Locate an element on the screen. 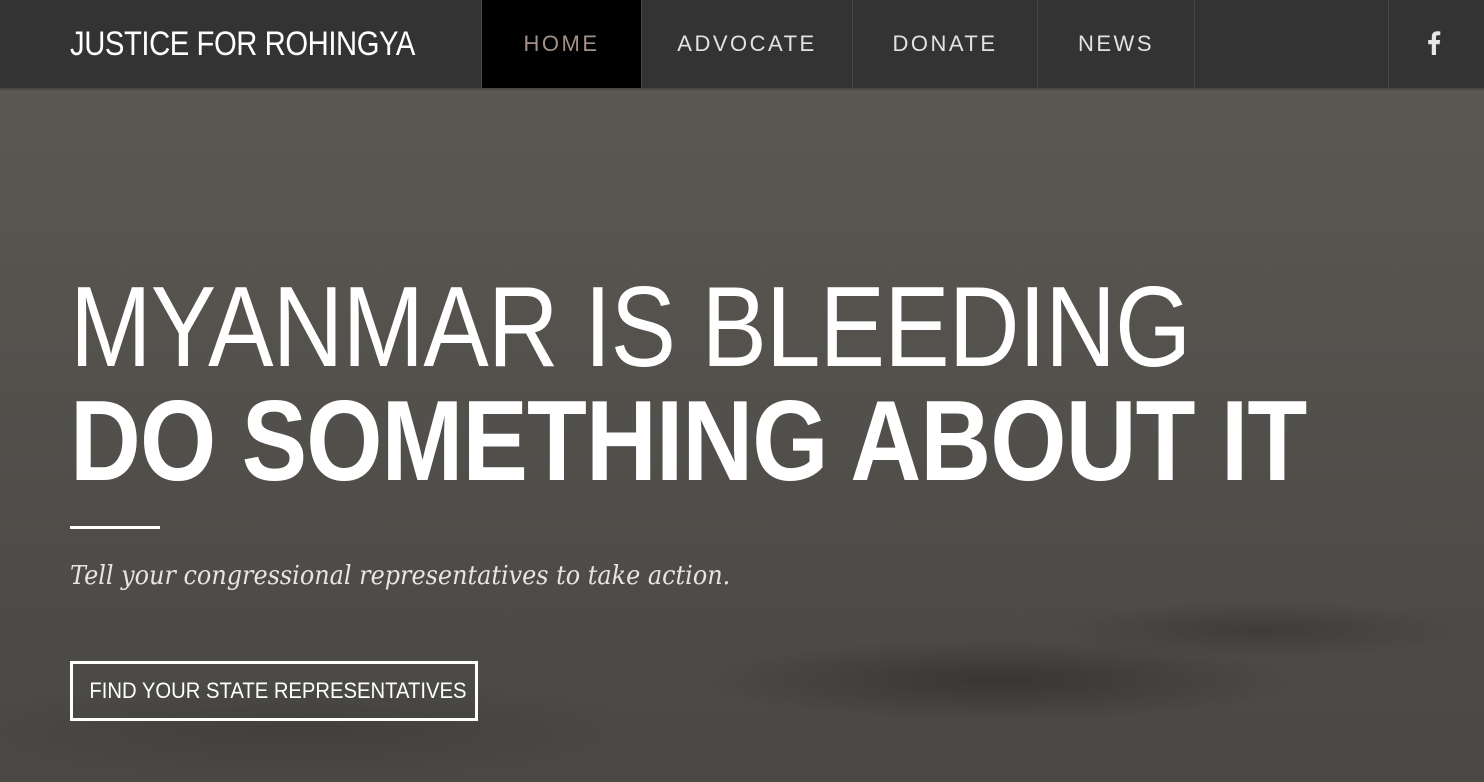  facebook-link is located at coordinates (1436, 44).